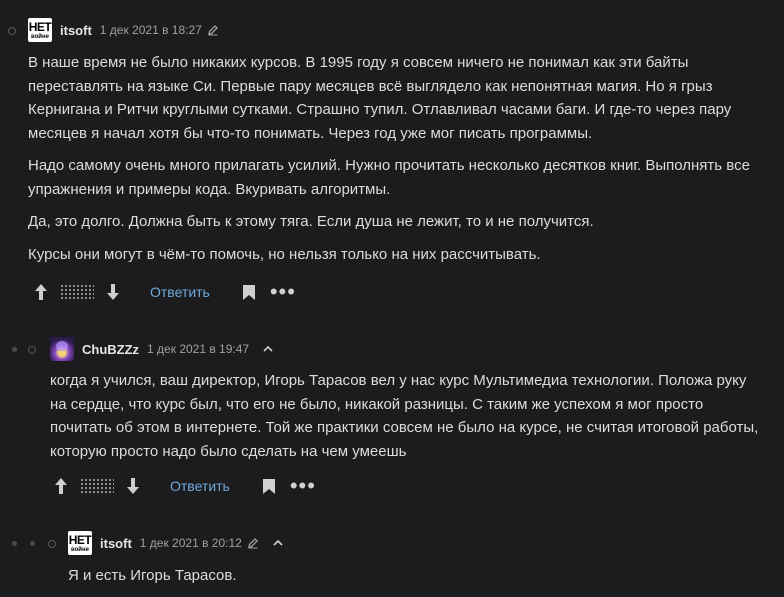 This screenshot has width=784, height=597. I want to click on timestamp: 1 дек 2021 в 18:27, so click(151, 30).